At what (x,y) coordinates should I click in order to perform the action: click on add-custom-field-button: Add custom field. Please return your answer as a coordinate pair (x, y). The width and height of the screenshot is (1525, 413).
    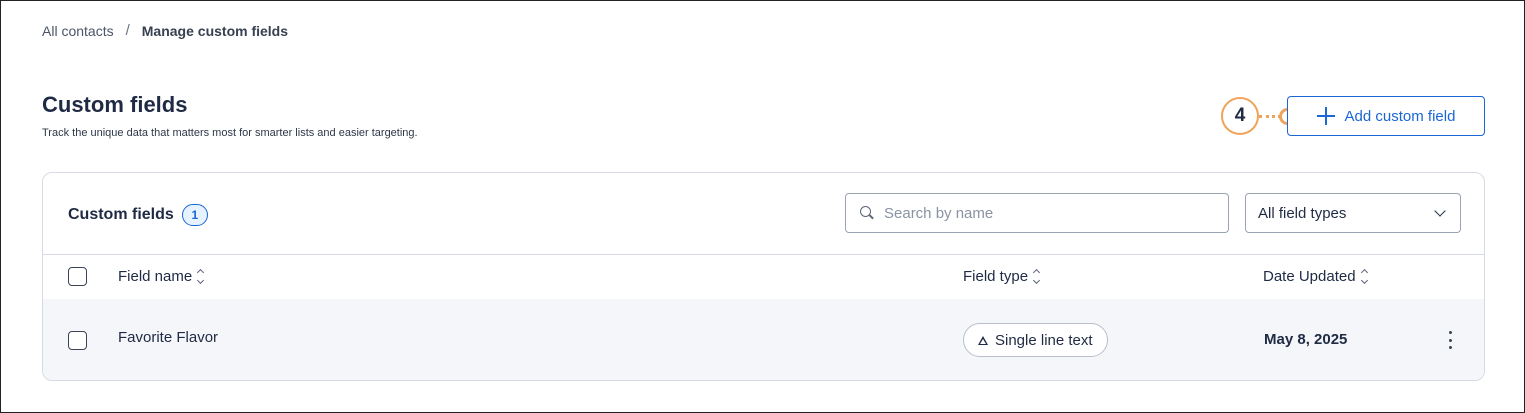
    Looking at the image, I should click on (1386, 116).